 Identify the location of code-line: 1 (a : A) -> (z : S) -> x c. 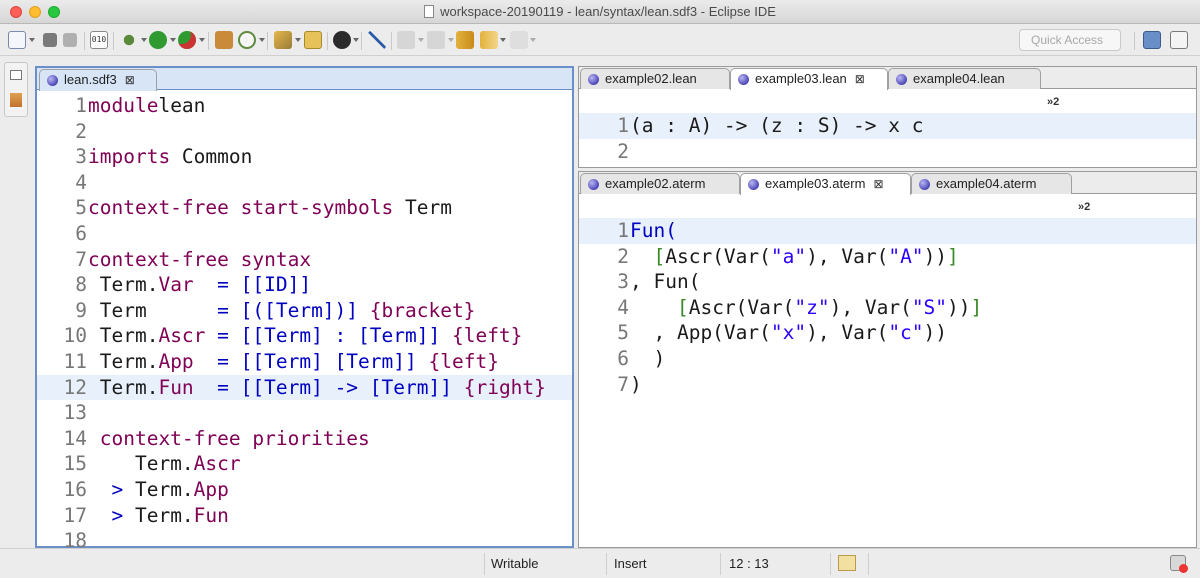
(887, 126).